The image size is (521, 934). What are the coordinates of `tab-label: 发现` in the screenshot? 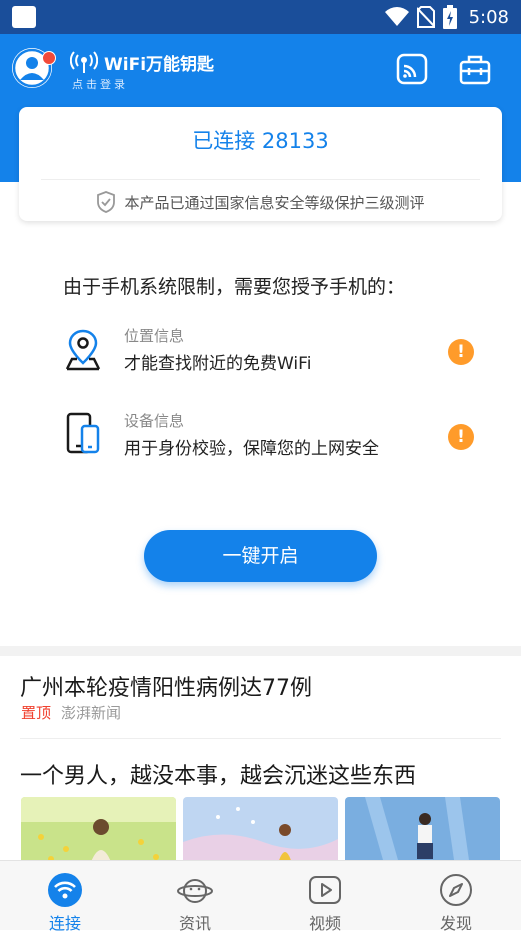 It's located at (455, 923).